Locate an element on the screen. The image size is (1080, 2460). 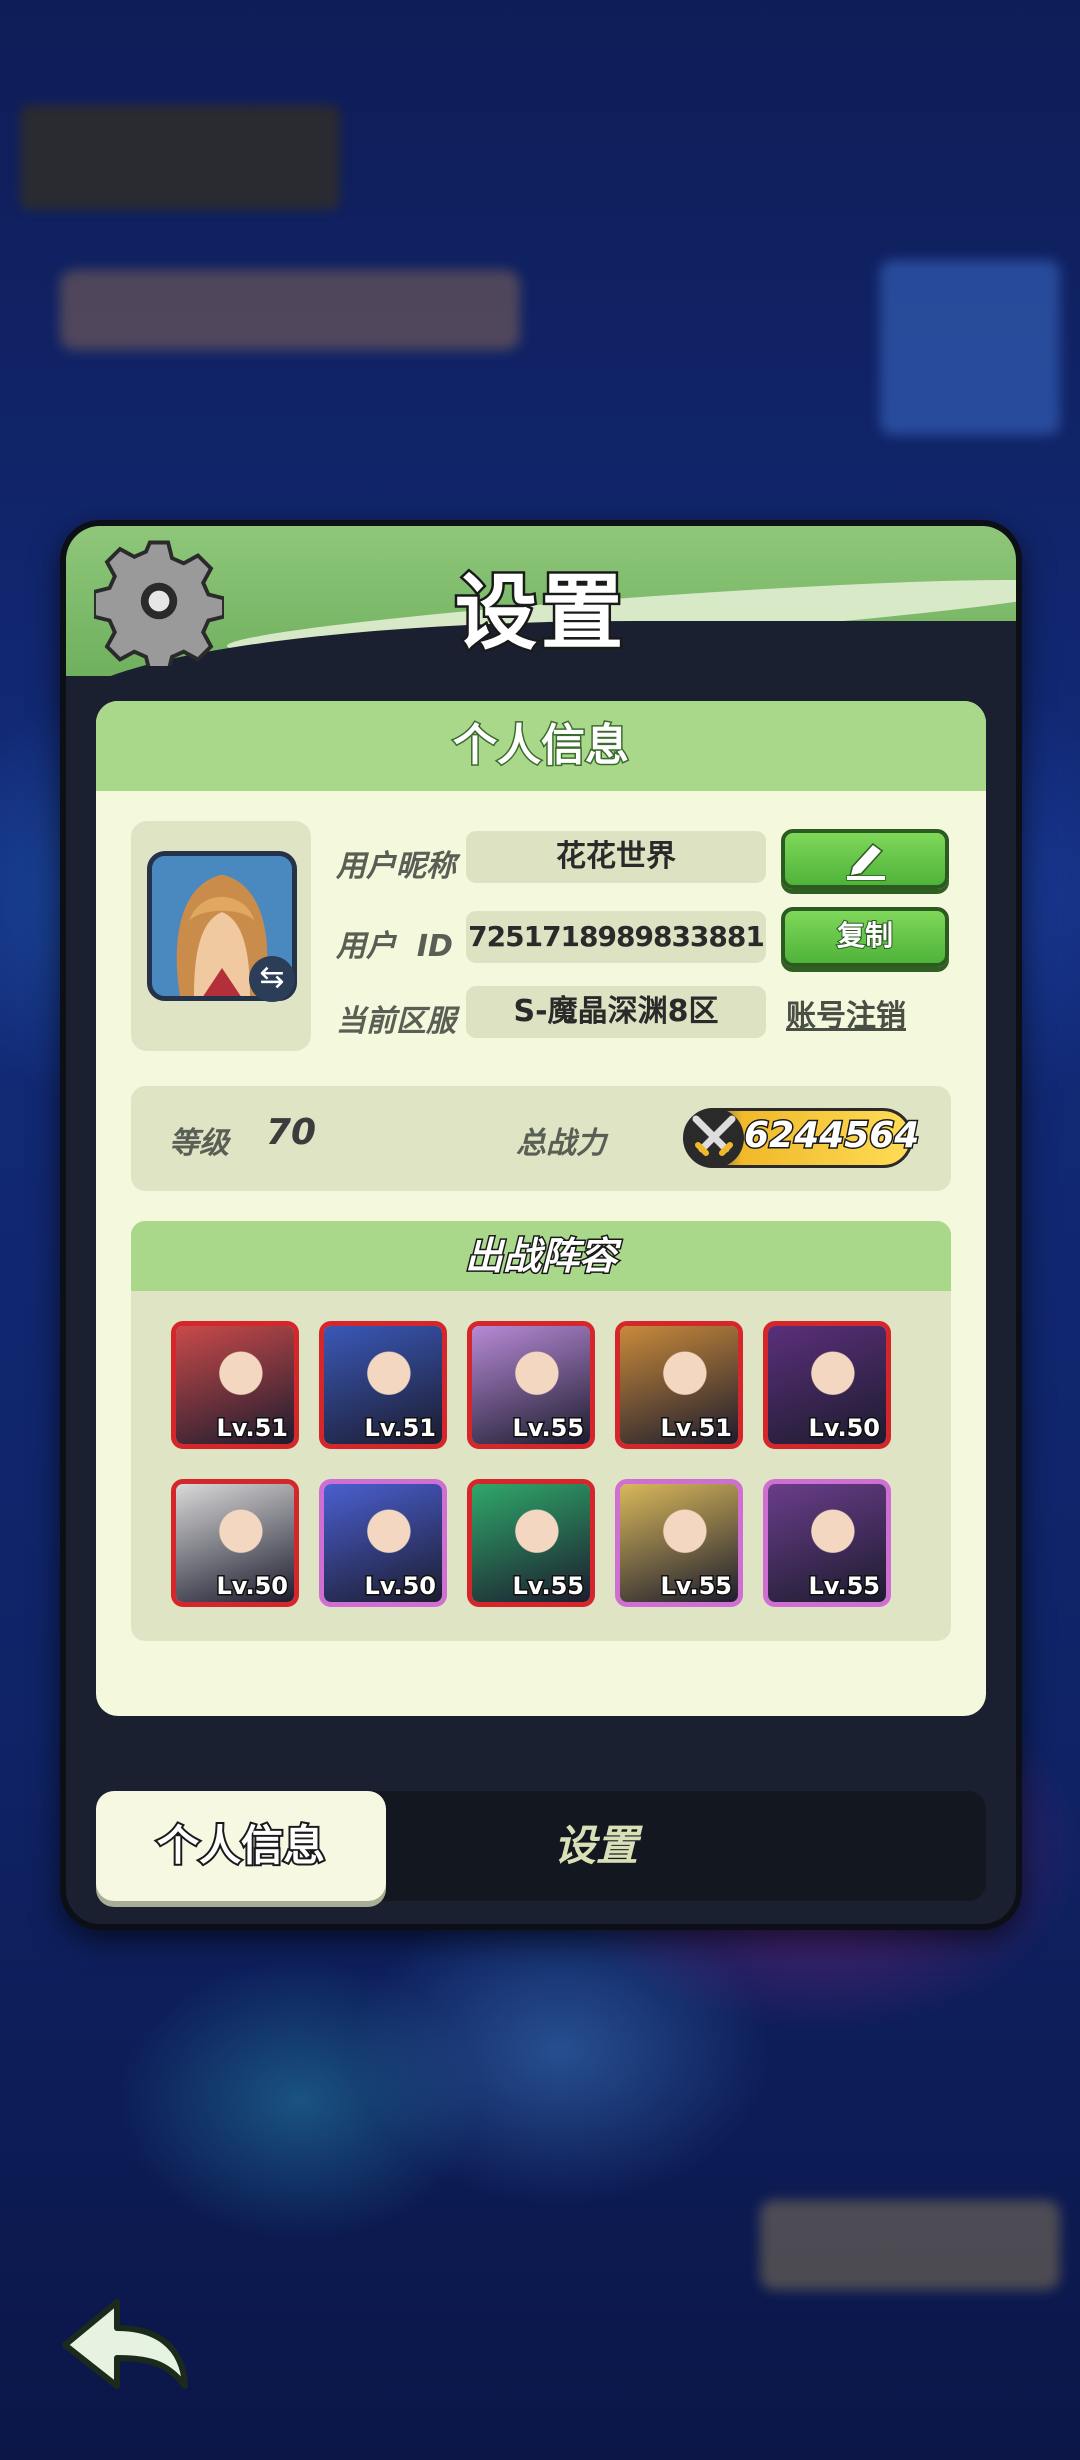
userid-value: 7251718989833881 is located at coordinates (616, 937).